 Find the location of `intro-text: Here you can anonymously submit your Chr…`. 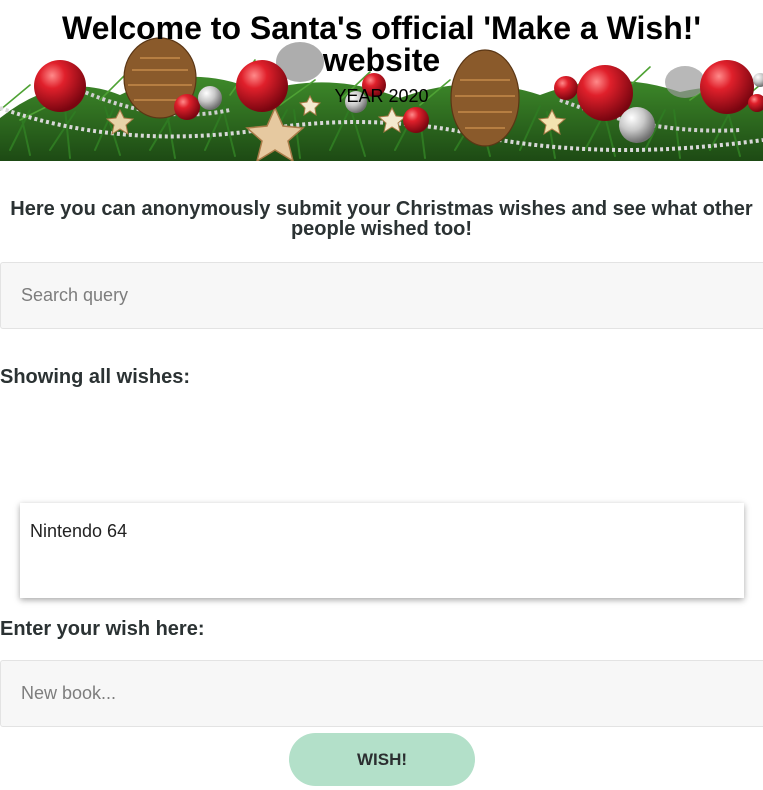

intro-text: Here you can anonymously submit your Chr… is located at coordinates (381, 219).